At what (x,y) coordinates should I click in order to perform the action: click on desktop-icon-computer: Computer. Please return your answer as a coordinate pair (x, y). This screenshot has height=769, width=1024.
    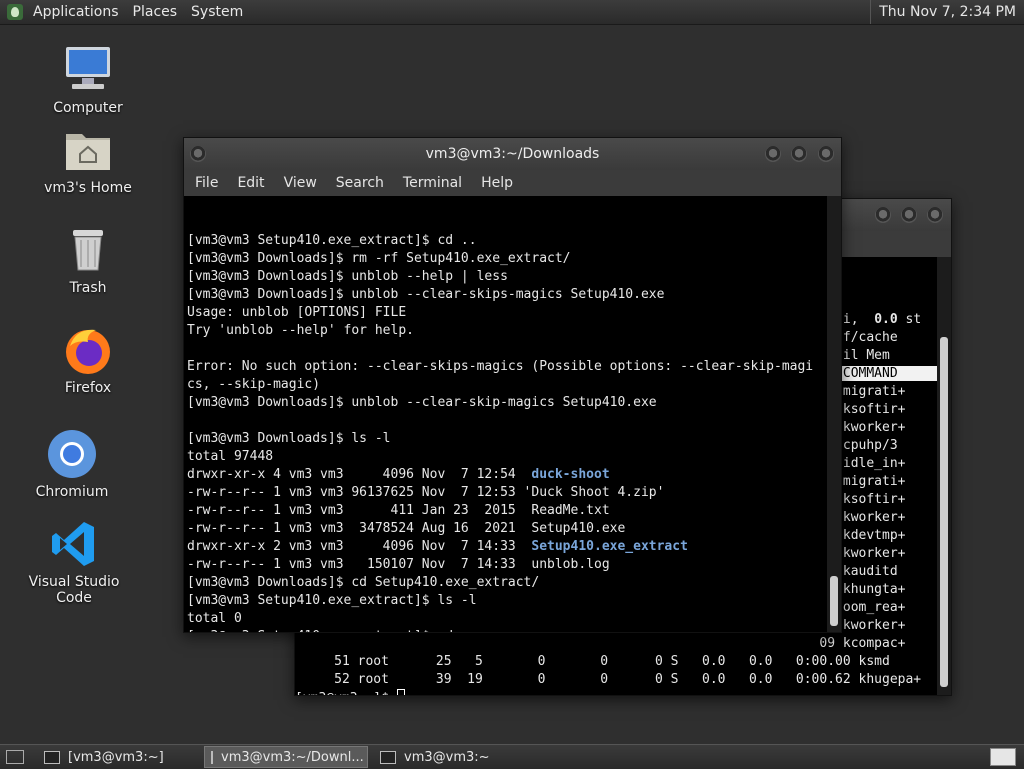
    Looking at the image, I should click on (88, 80).